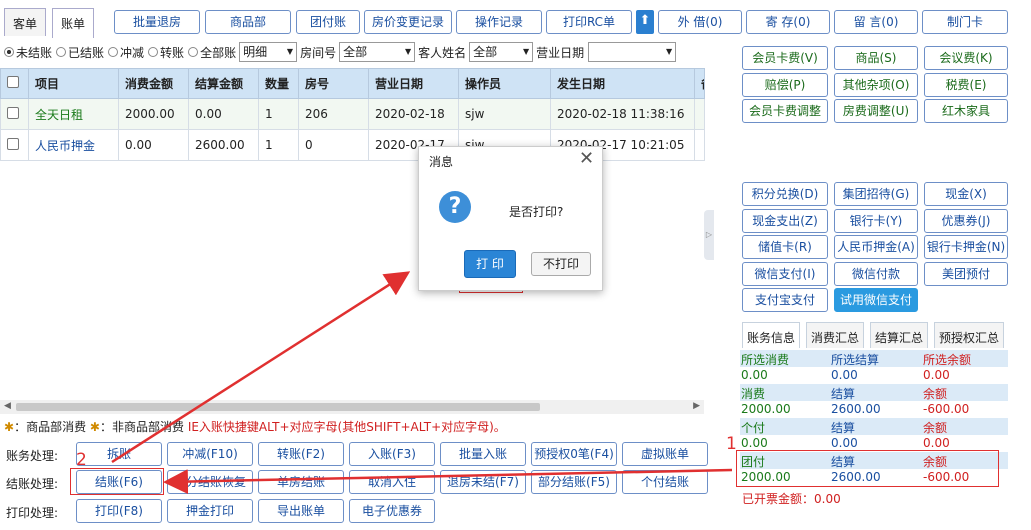 Image resolution: width=1031 pixels, height=530 pixels. I want to click on message-dialog: 消息 ✕ ? 是否打印? 打 印 不打印, so click(510, 218).